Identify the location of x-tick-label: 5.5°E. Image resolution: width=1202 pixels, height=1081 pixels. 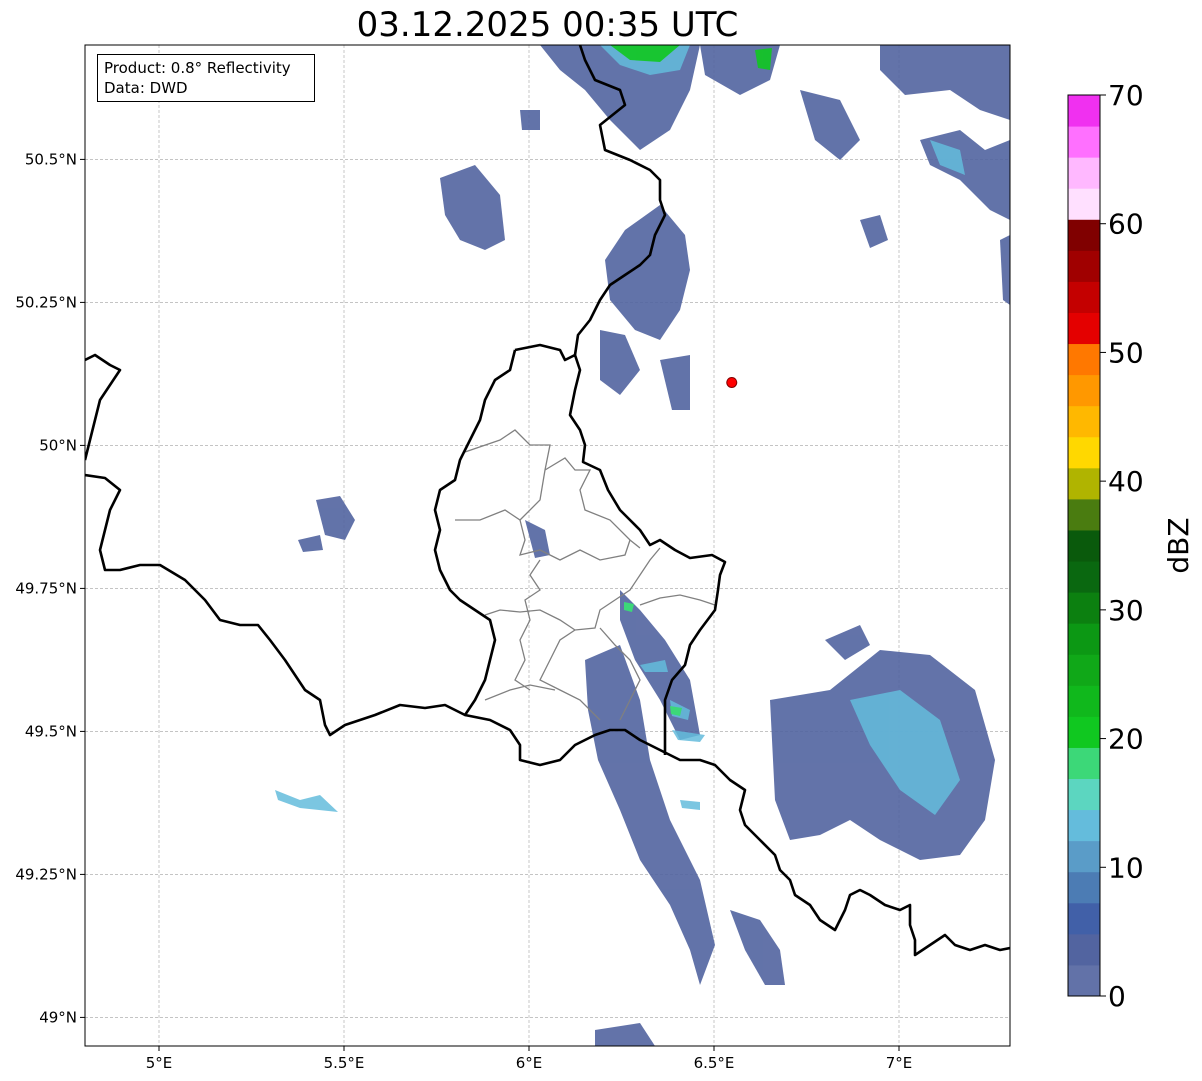
(344, 1063).